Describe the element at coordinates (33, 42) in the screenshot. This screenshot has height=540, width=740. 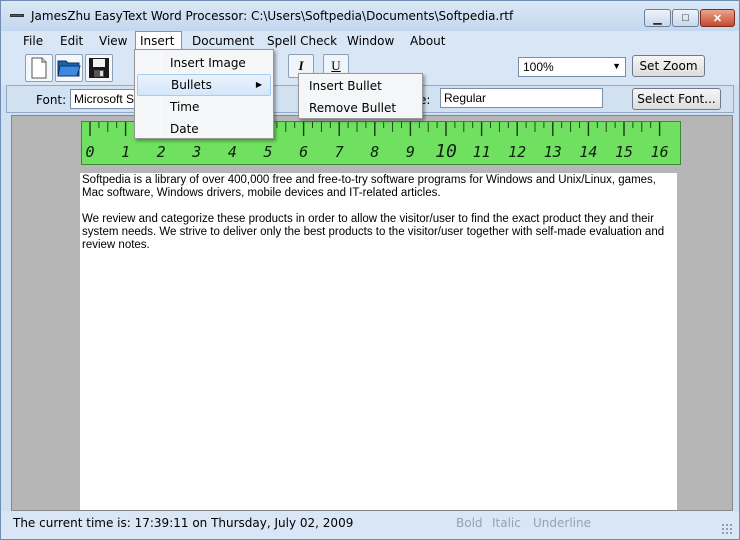
I see `menu-file: File` at that location.